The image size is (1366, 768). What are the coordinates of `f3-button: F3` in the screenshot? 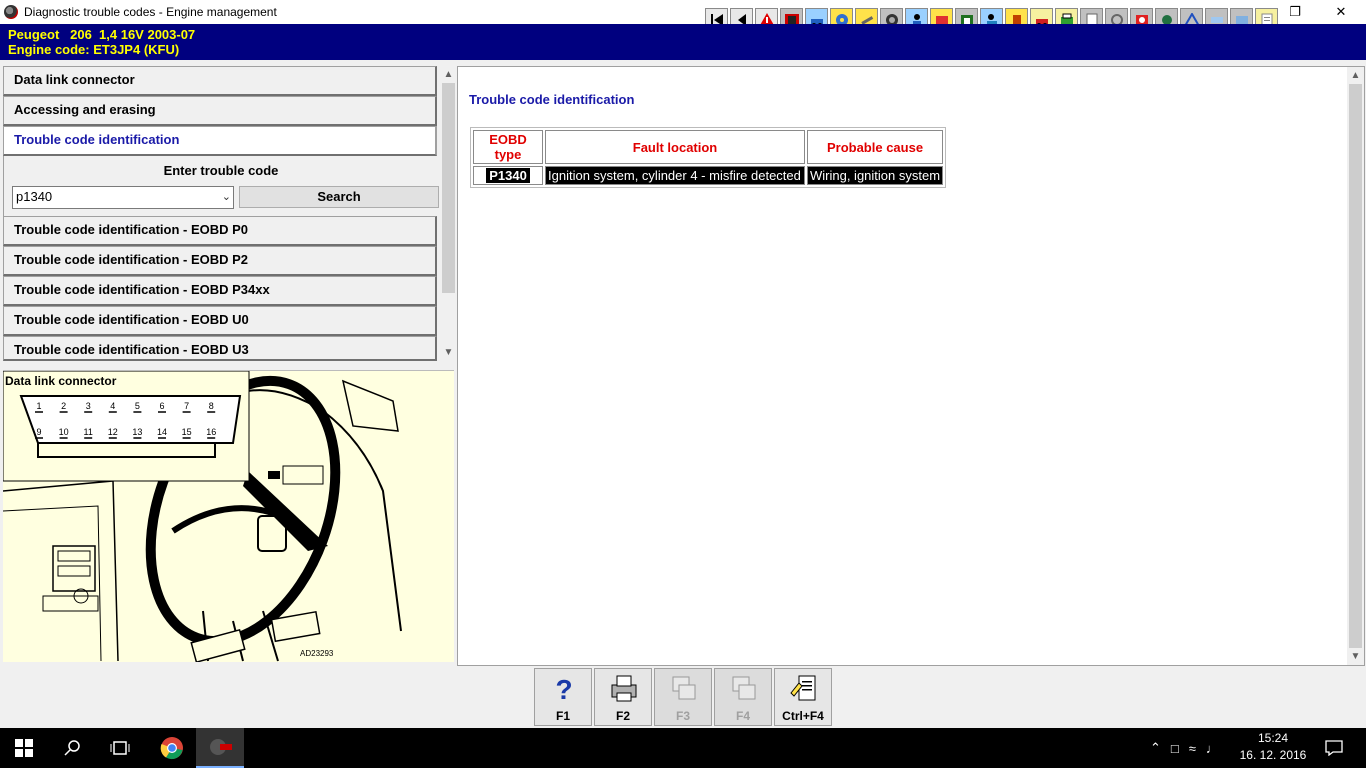 It's located at (683, 697).